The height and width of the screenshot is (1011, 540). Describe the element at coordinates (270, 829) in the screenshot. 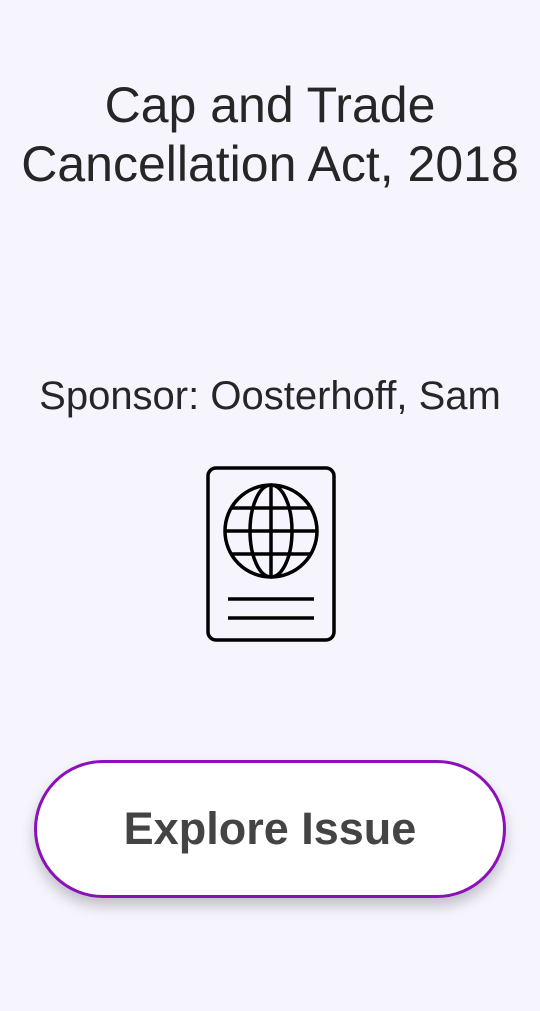

I see `explore-issue-button: Explore Issue` at that location.